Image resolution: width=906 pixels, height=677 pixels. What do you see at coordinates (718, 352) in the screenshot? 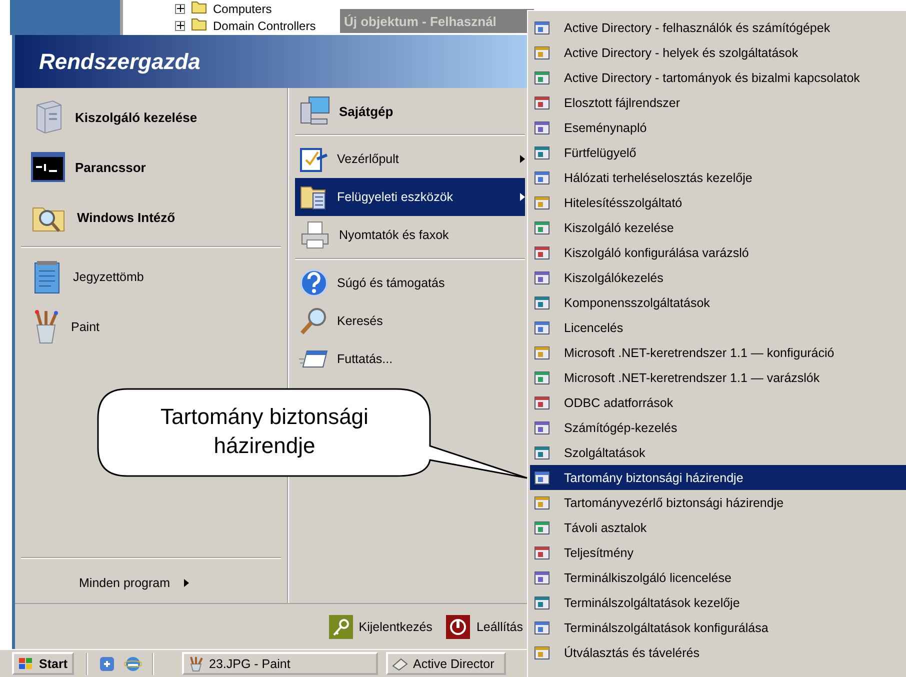
I see `menu-item: Microsoft .NET-keretrendszer 1.1 — konfiguráció` at bounding box center [718, 352].